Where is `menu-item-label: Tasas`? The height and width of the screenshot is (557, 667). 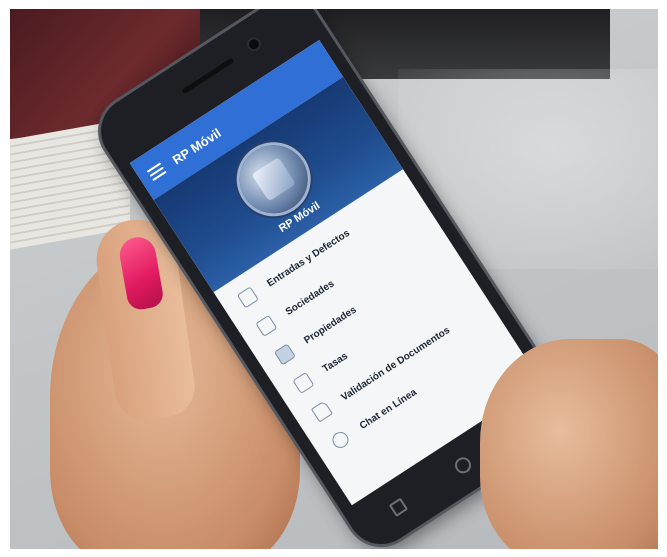 menu-item-label: Tasas is located at coordinates (335, 362).